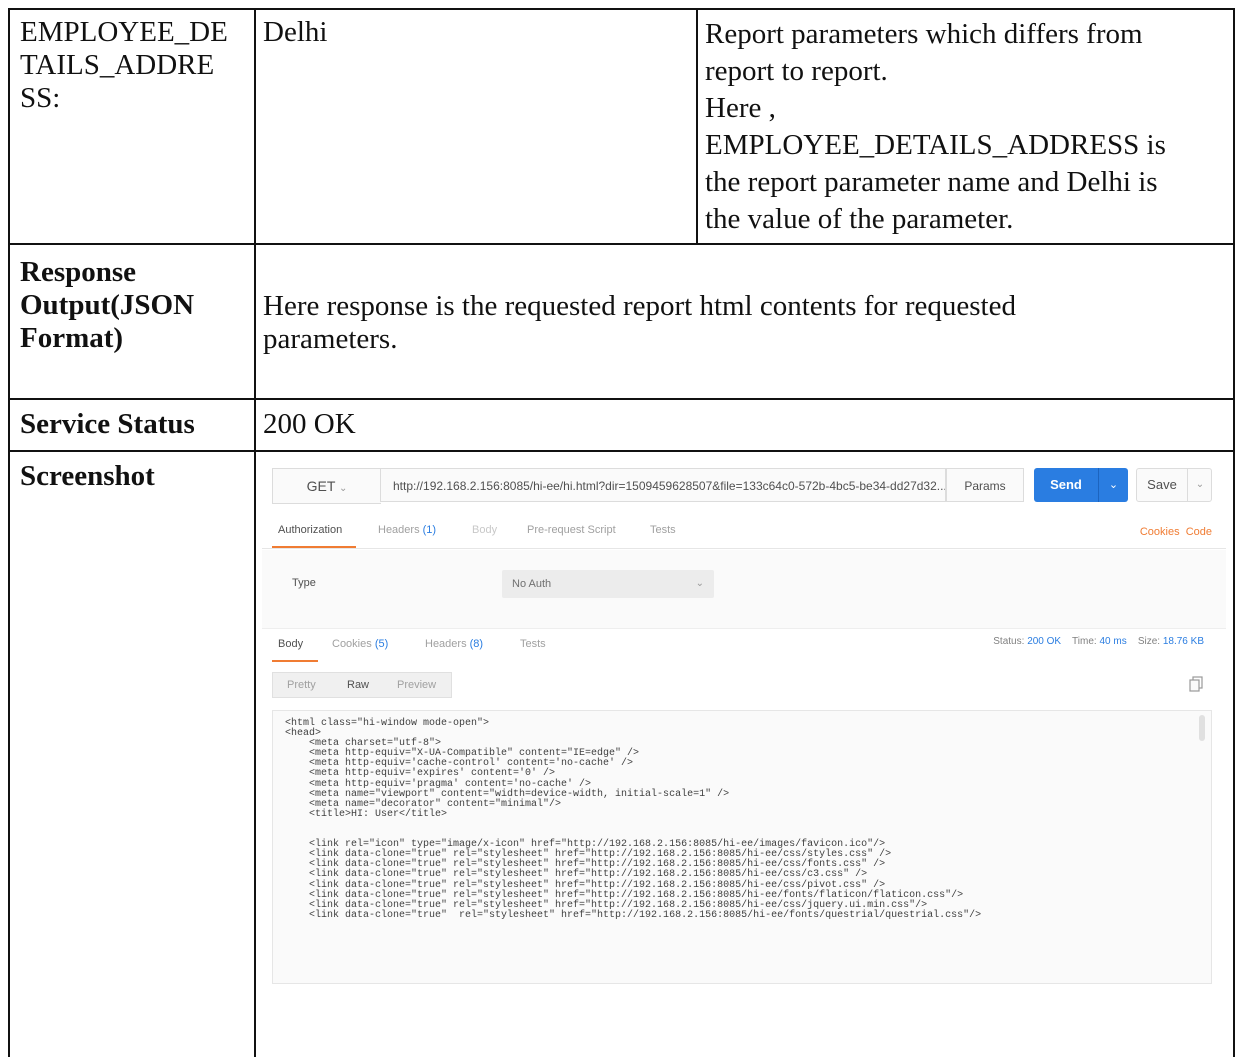 This screenshot has height=1057, width=1241. Describe the element at coordinates (321, 486) in the screenshot. I see `method-label: GET` at that location.